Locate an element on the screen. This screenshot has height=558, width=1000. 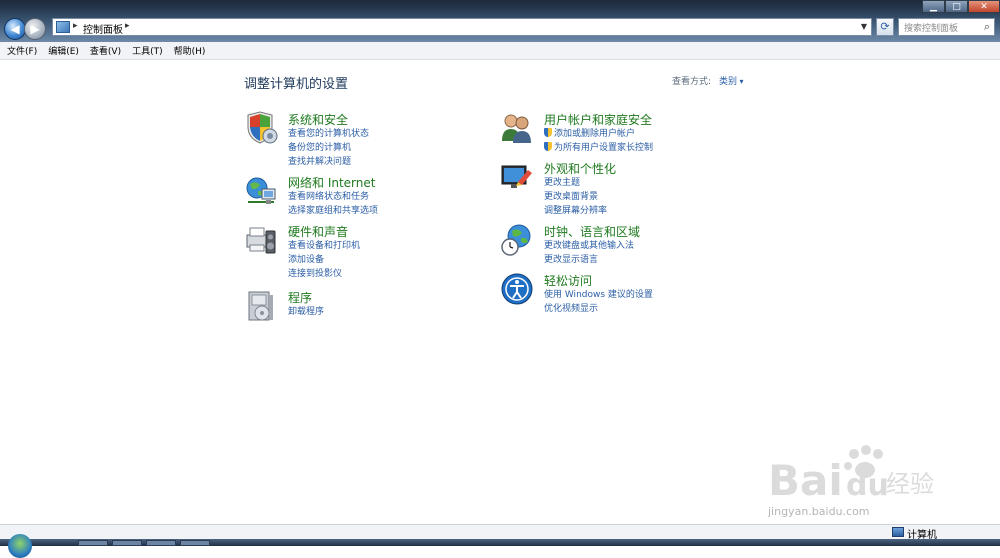
title-bar: ◀ ▶ ▸ 控制面板 ▸ ▼ ⟳ 搜索控制面板 ⌕ ▁ □ ✕ is located at coordinates (500, 21).